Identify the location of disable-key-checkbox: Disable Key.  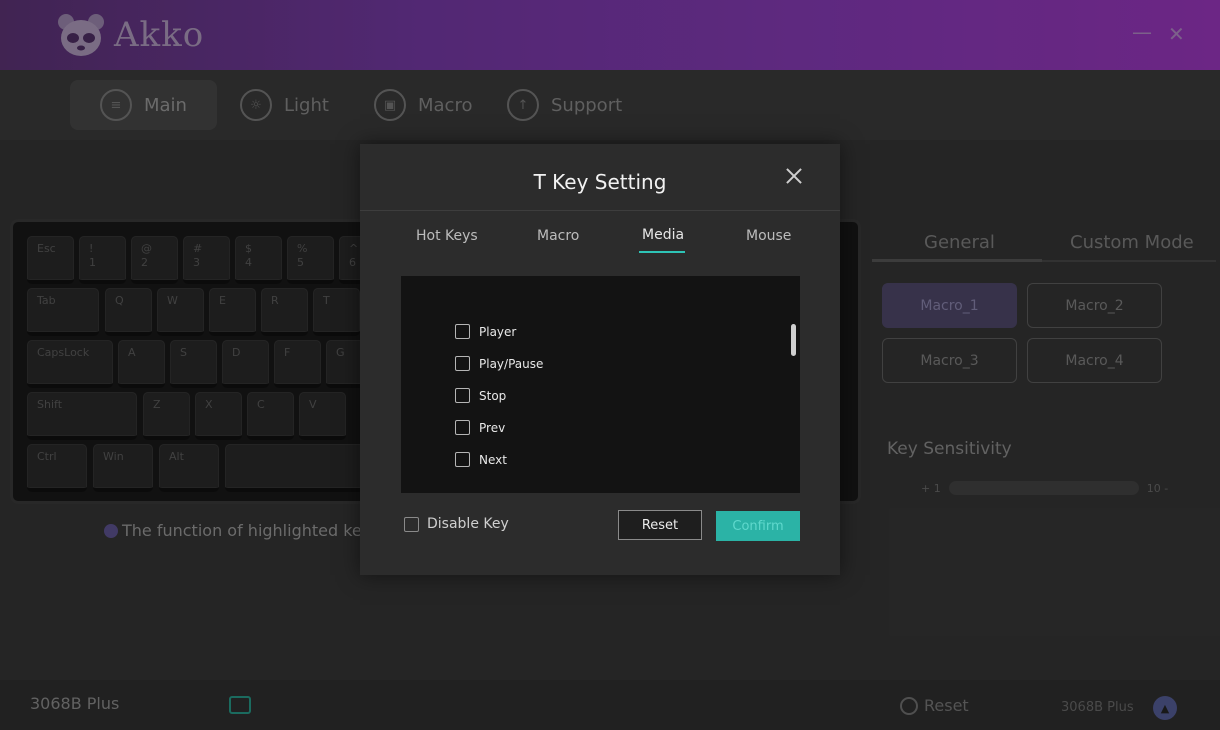
(456, 524).